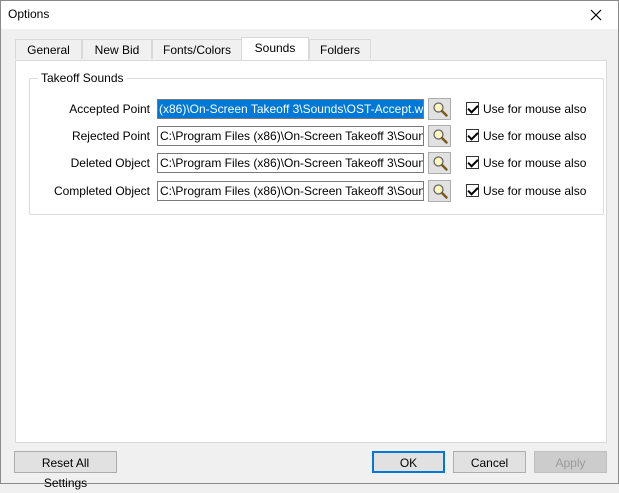  I want to click on tab-sounds: Sounds, so click(275, 48).